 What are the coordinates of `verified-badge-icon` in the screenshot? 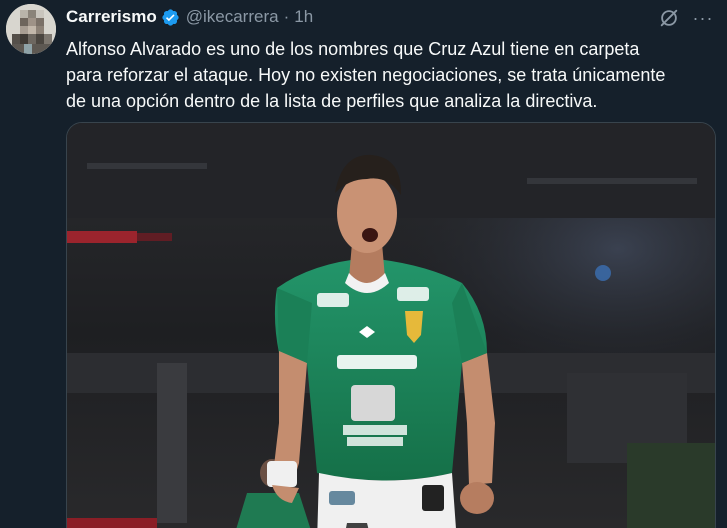 It's located at (170, 17).